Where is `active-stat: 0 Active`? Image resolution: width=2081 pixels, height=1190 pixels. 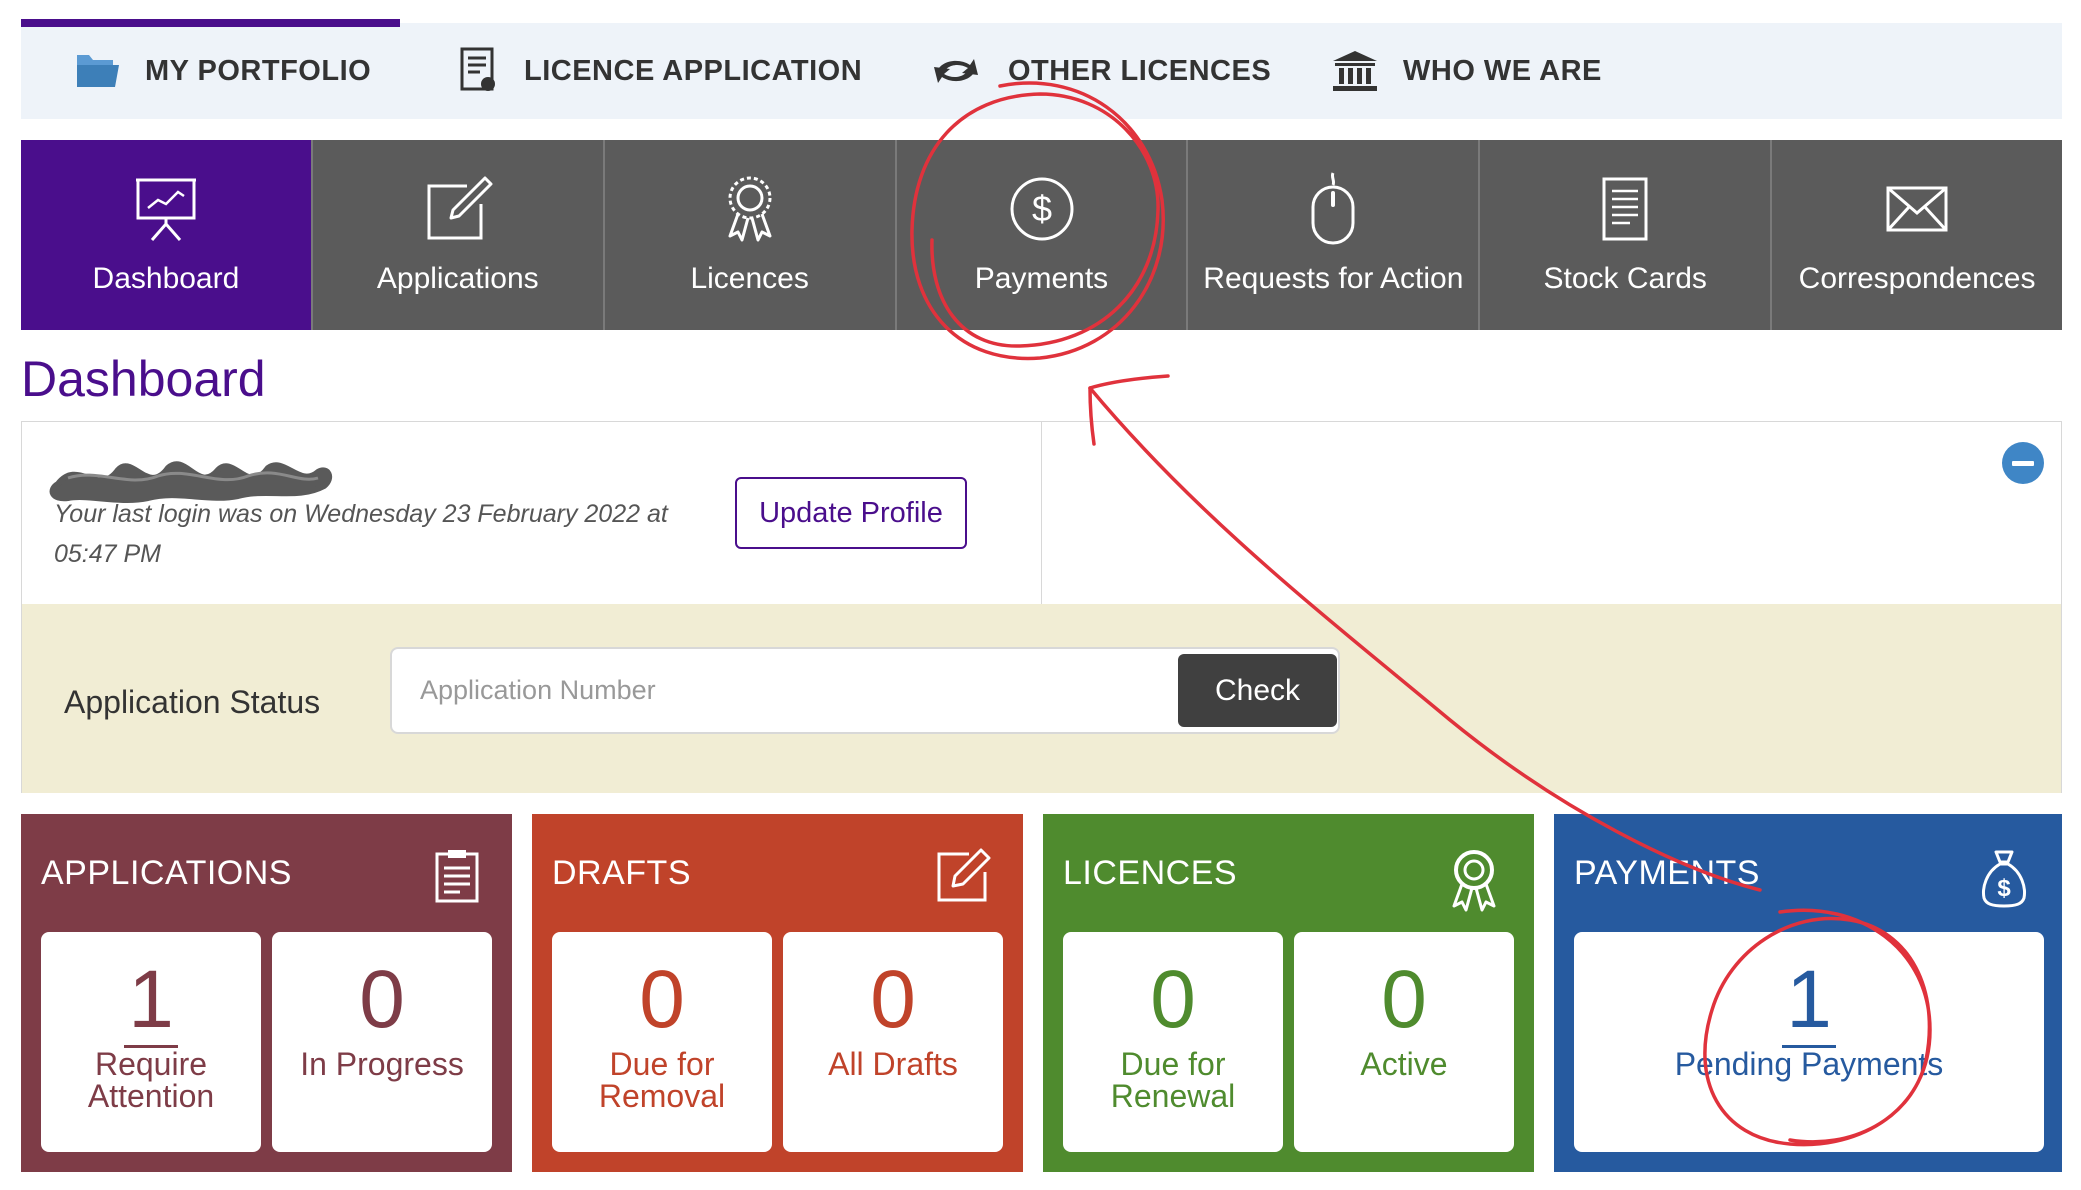 active-stat: 0 Active is located at coordinates (1404, 1042).